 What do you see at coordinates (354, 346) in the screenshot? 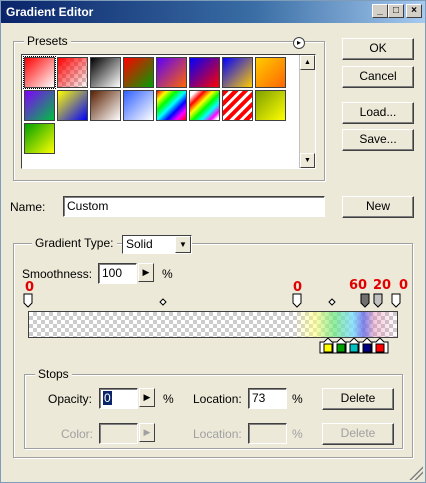
I see `color-stops` at bounding box center [354, 346].